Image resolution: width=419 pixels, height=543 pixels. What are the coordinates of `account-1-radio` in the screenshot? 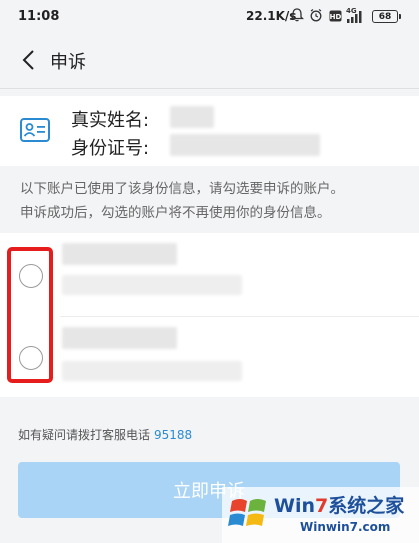 It's located at (31, 276).